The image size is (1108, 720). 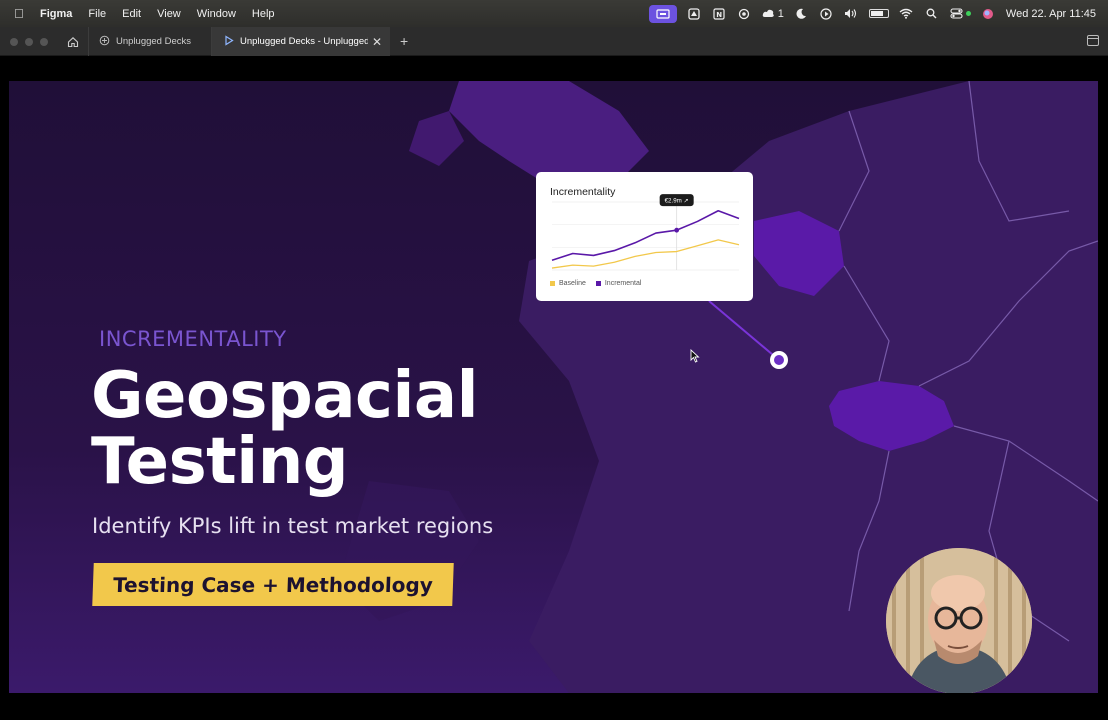 I want to click on wifi-icon, so click(x=906, y=13).